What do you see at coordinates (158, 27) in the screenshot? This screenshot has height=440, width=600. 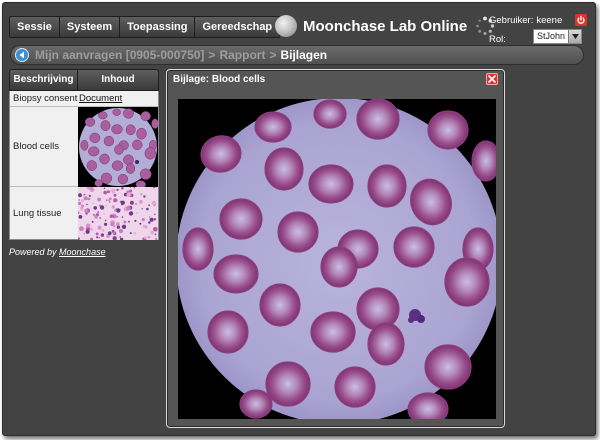 I see `menu-toepassing: Toepassing` at bounding box center [158, 27].